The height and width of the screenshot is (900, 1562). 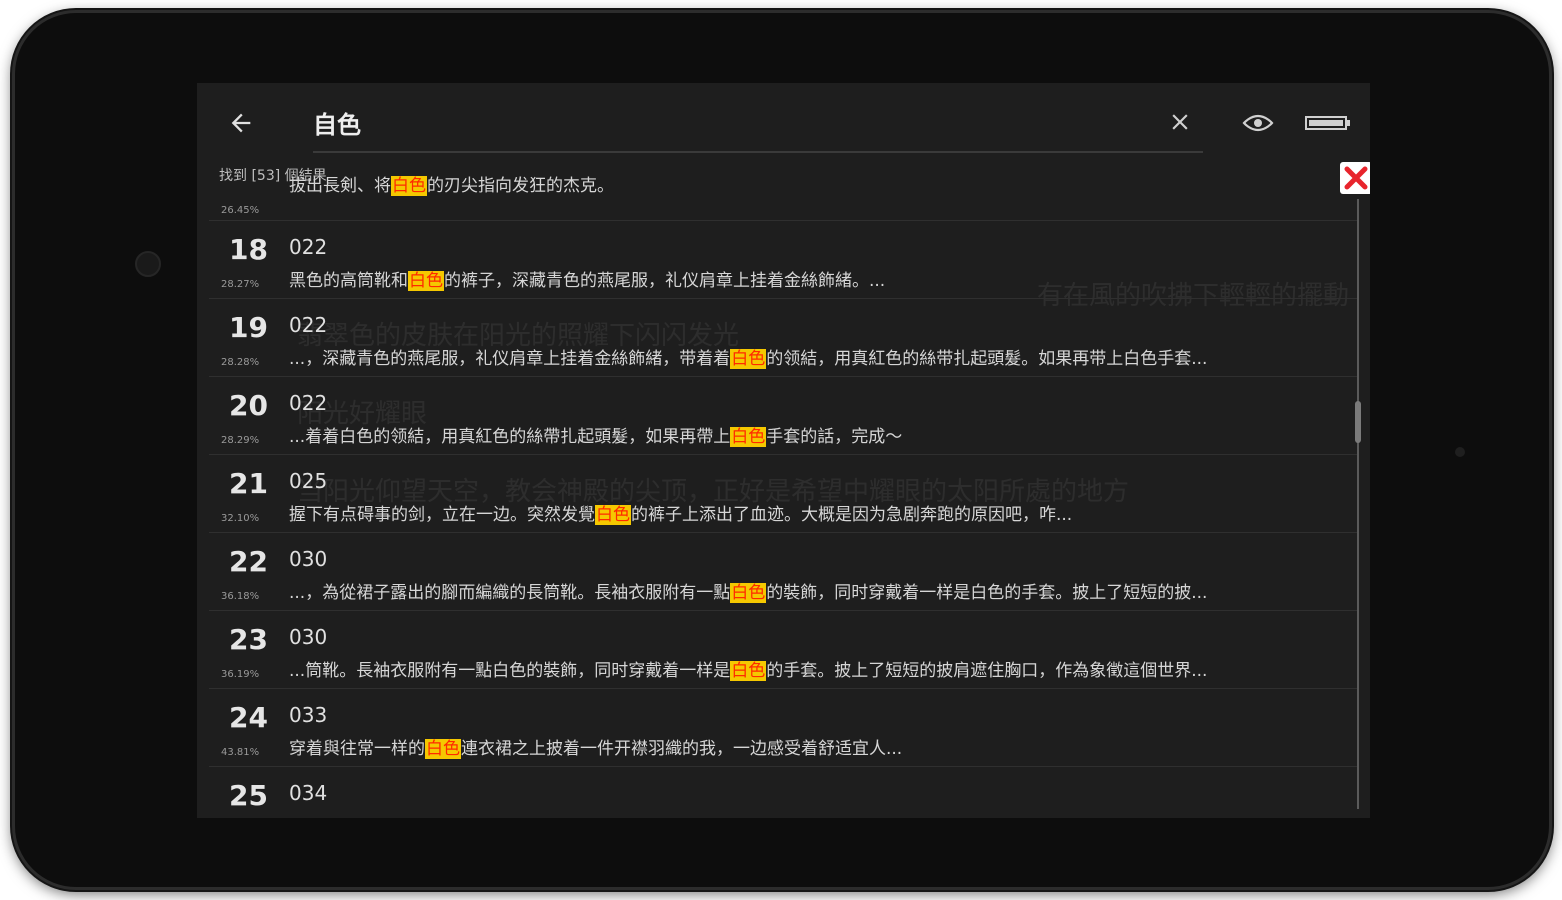 I want to click on list-item: 26.45% 拔出長剣、将白色的刃尖指向发狂的杰克。, so click(x=783, y=191).